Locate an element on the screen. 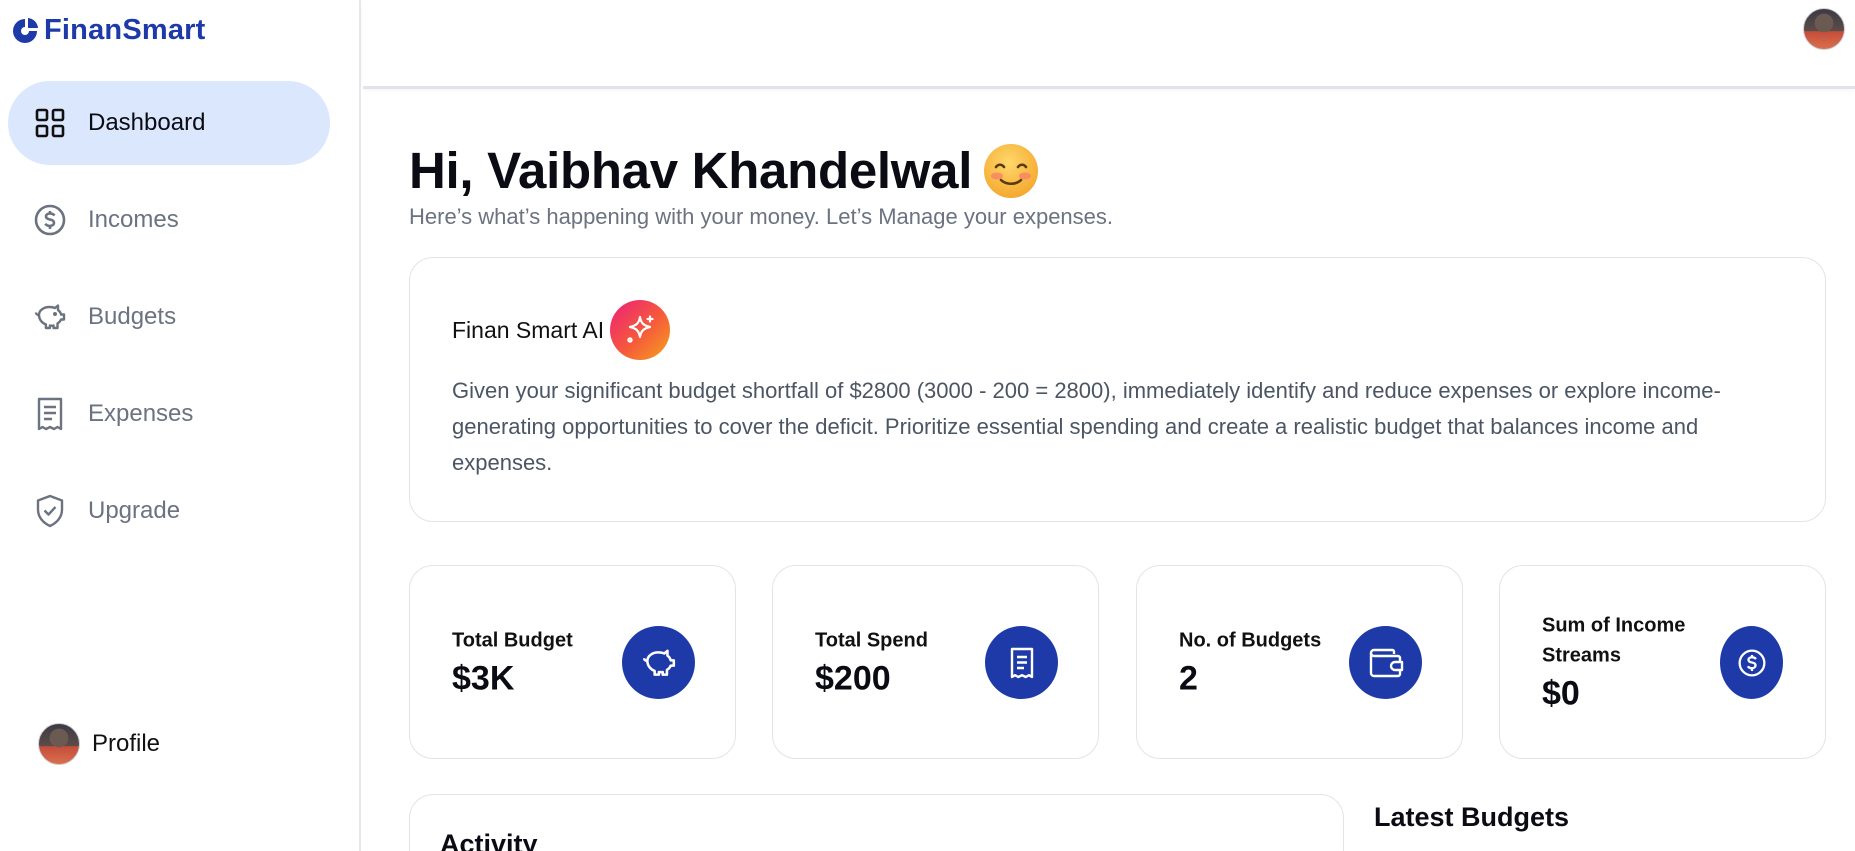 The image size is (1855, 851). sidebar-item-incomes: Incomes is located at coordinates (169, 220).